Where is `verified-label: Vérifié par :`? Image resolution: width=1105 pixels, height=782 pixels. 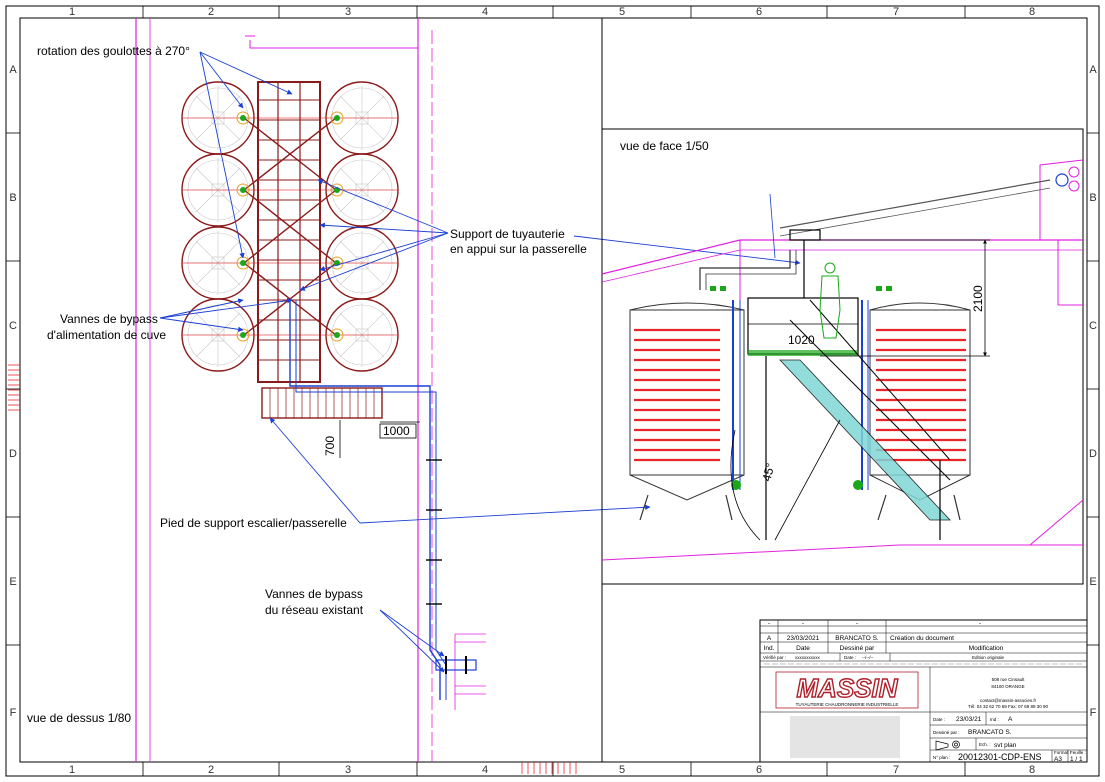 verified-label: Vérifié par : is located at coordinates (774, 657).